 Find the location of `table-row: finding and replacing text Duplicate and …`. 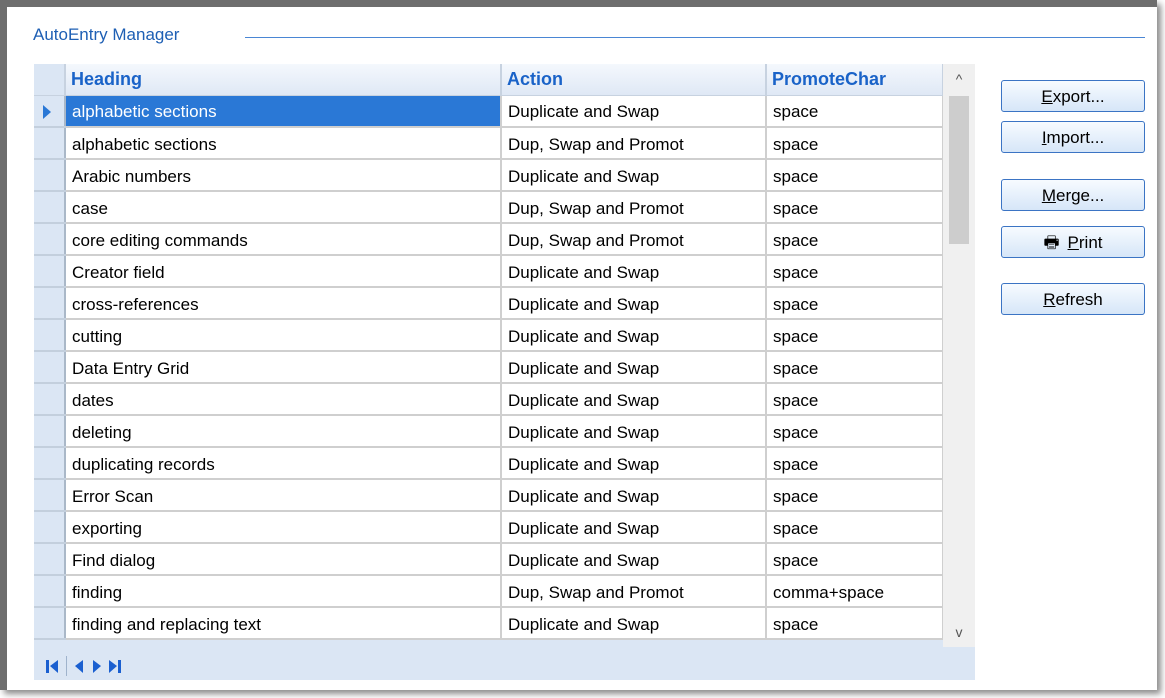

table-row: finding and replacing text Duplicate and … is located at coordinates (489, 623).